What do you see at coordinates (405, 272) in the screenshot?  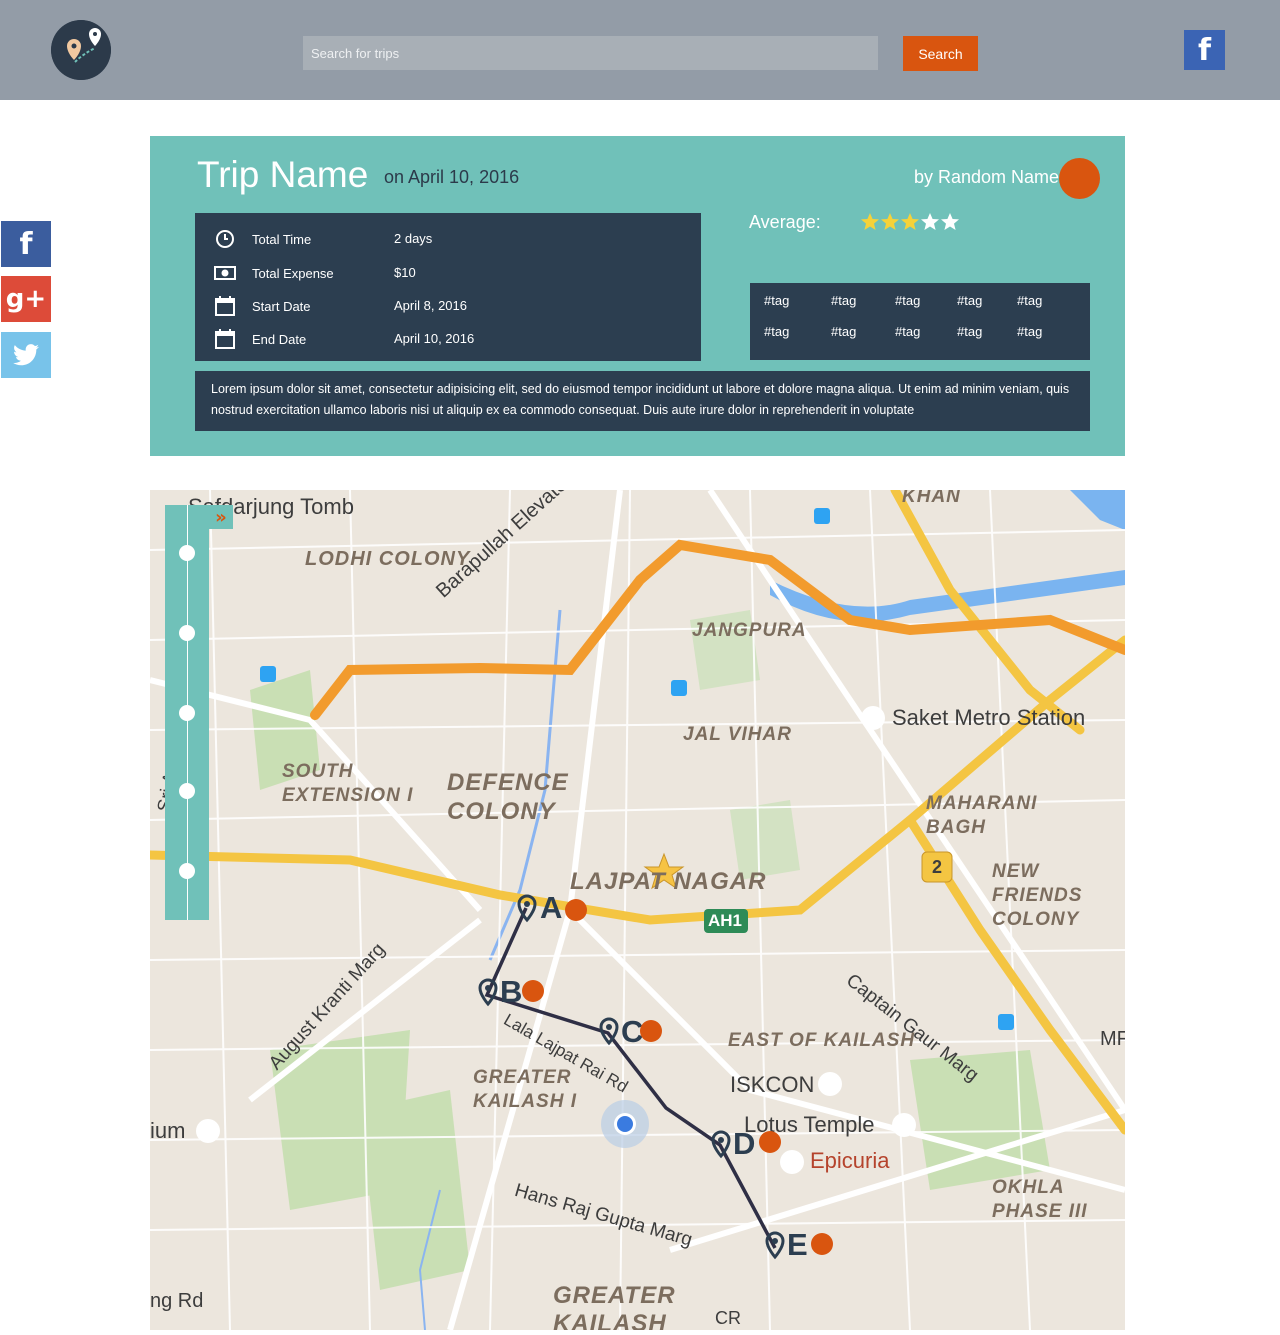 I see `detail-value: $10` at bounding box center [405, 272].